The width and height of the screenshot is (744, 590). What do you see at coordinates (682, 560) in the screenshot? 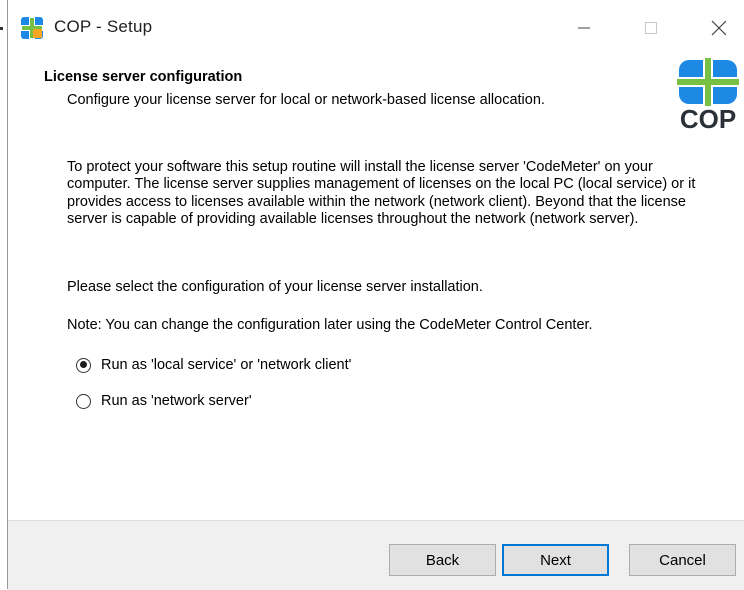
I see `cancel-button: Cancel` at bounding box center [682, 560].